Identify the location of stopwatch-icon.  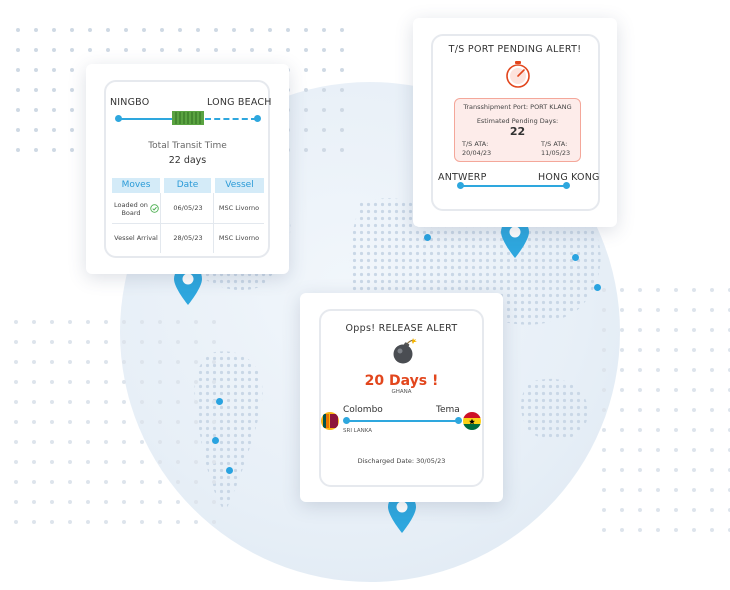
(518, 74).